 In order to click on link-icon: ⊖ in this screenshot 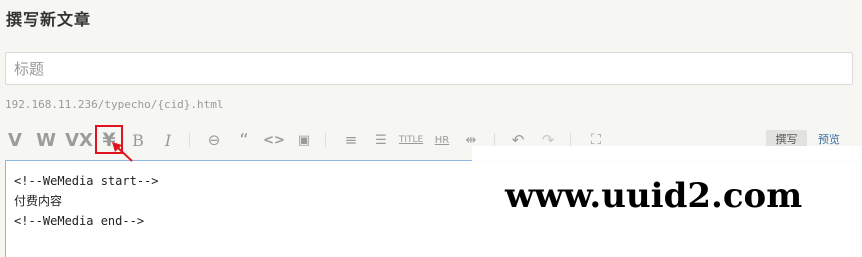, I will do `click(214, 140)`.